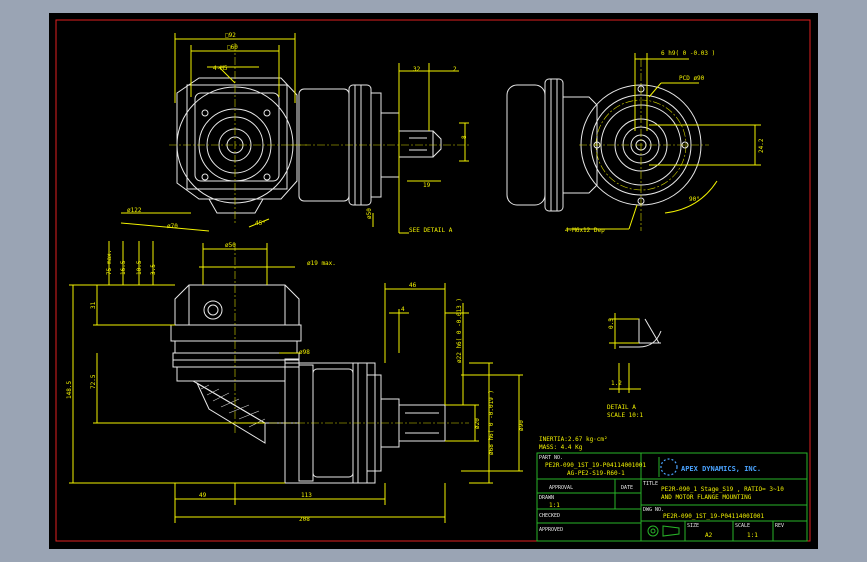 The image size is (867, 562). Describe the element at coordinates (134, 210) in the screenshot. I see `dim-122: ø122` at that location.